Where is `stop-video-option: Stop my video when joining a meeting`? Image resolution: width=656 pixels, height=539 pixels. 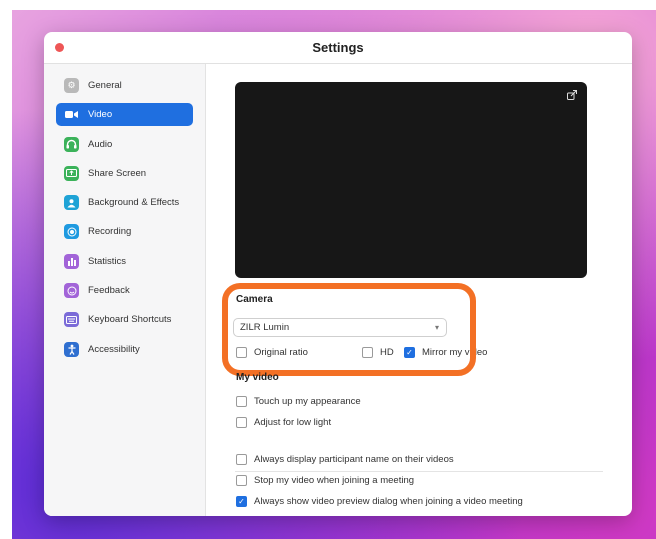
stop-video-option: Stop my video when joining a meeting is located at coordinates (325, 480).